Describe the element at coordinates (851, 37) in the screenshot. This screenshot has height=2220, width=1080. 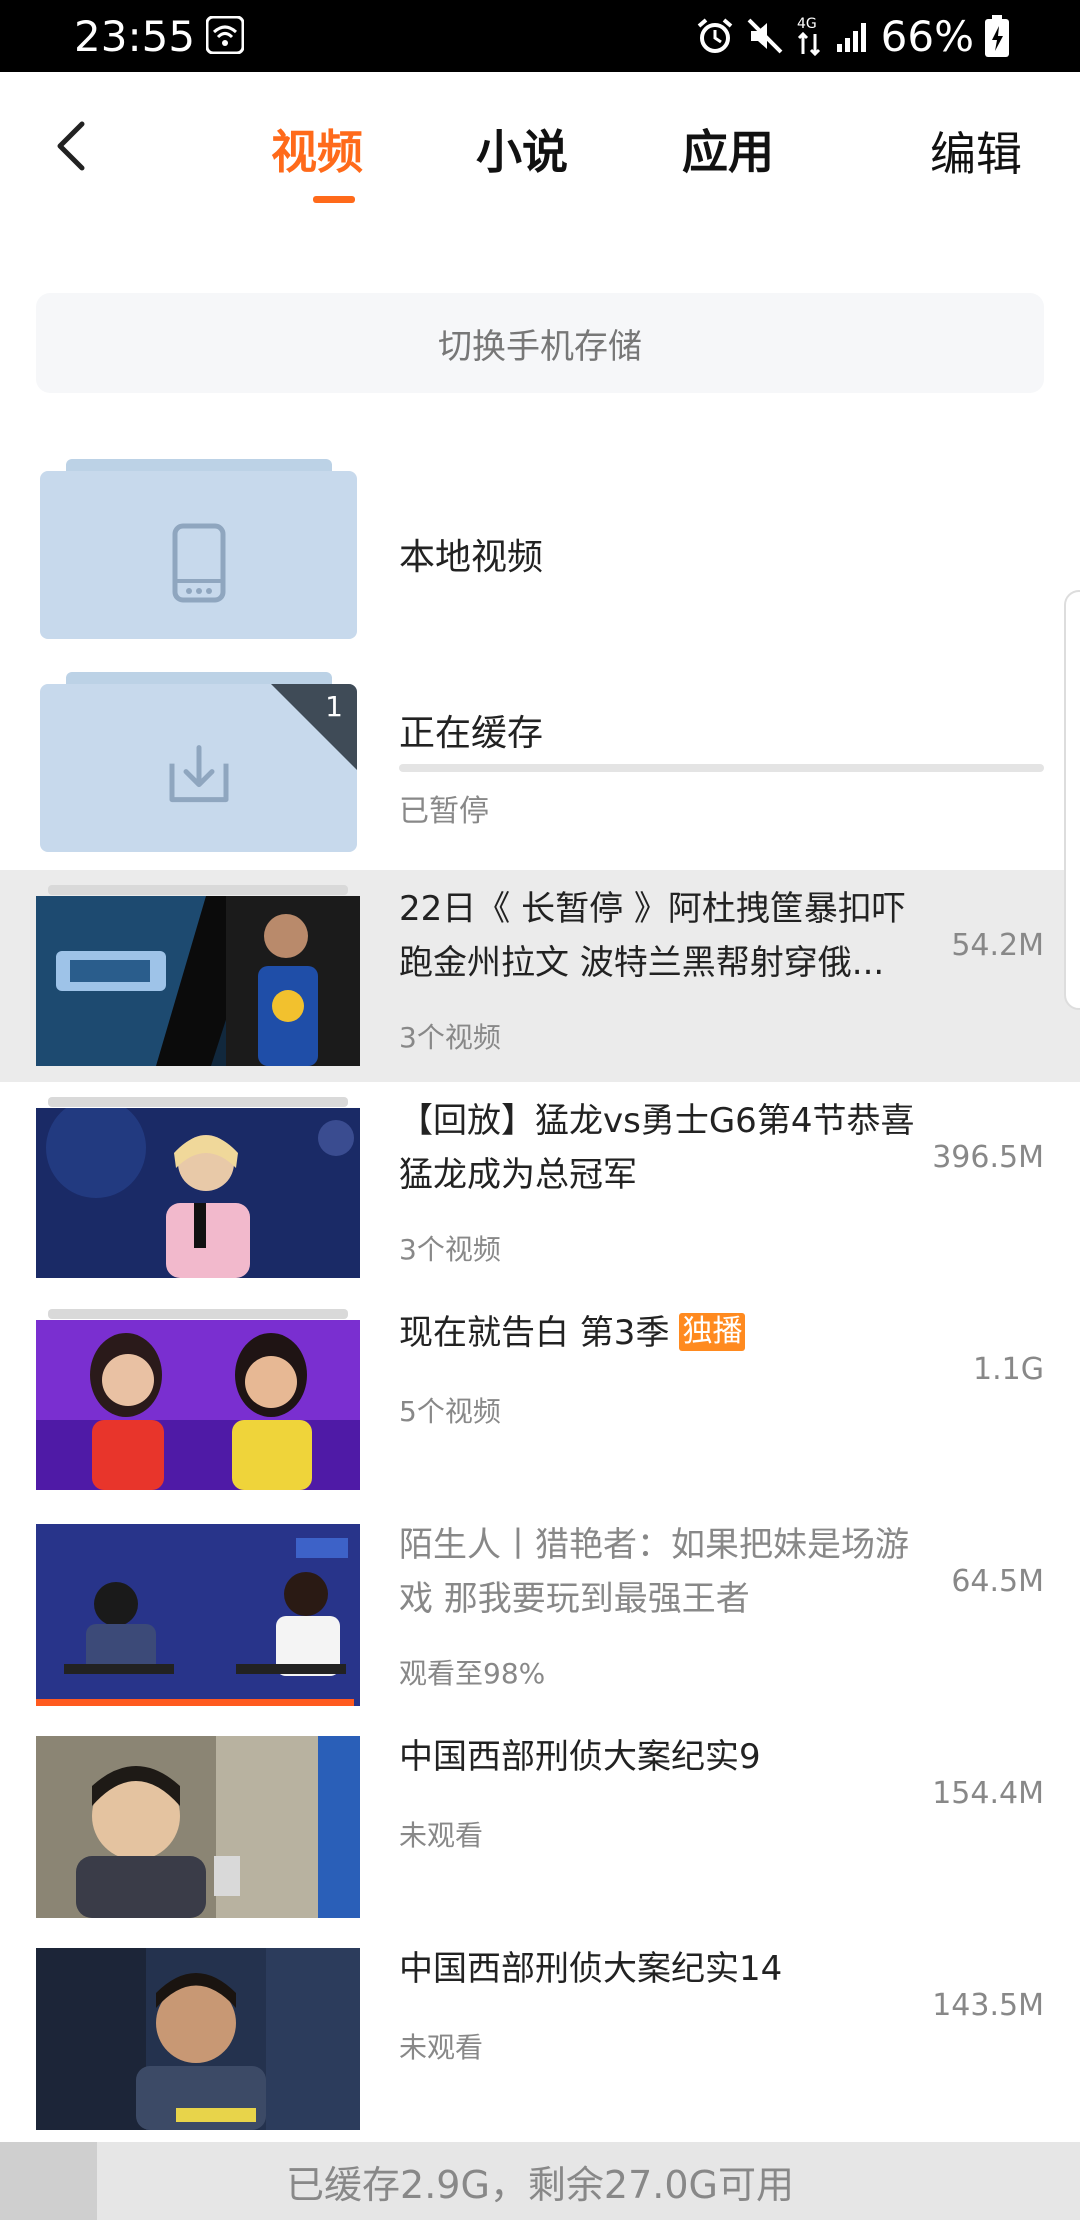
I see `signal-icon` at that location.